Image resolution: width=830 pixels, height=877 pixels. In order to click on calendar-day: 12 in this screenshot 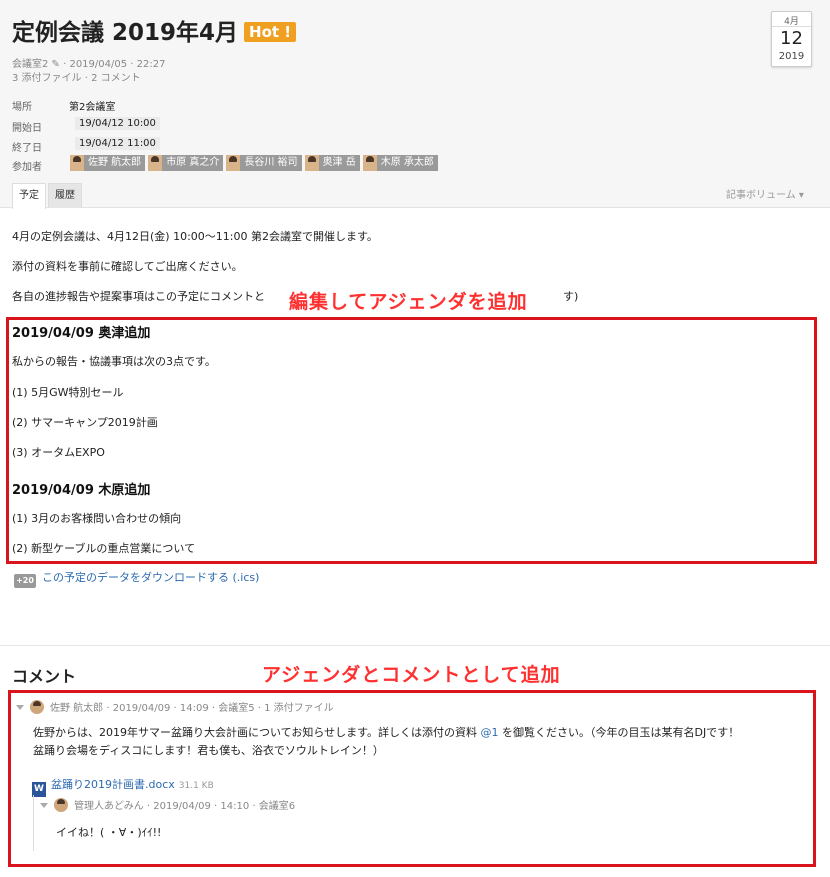, I will do `click(791, 38)`.